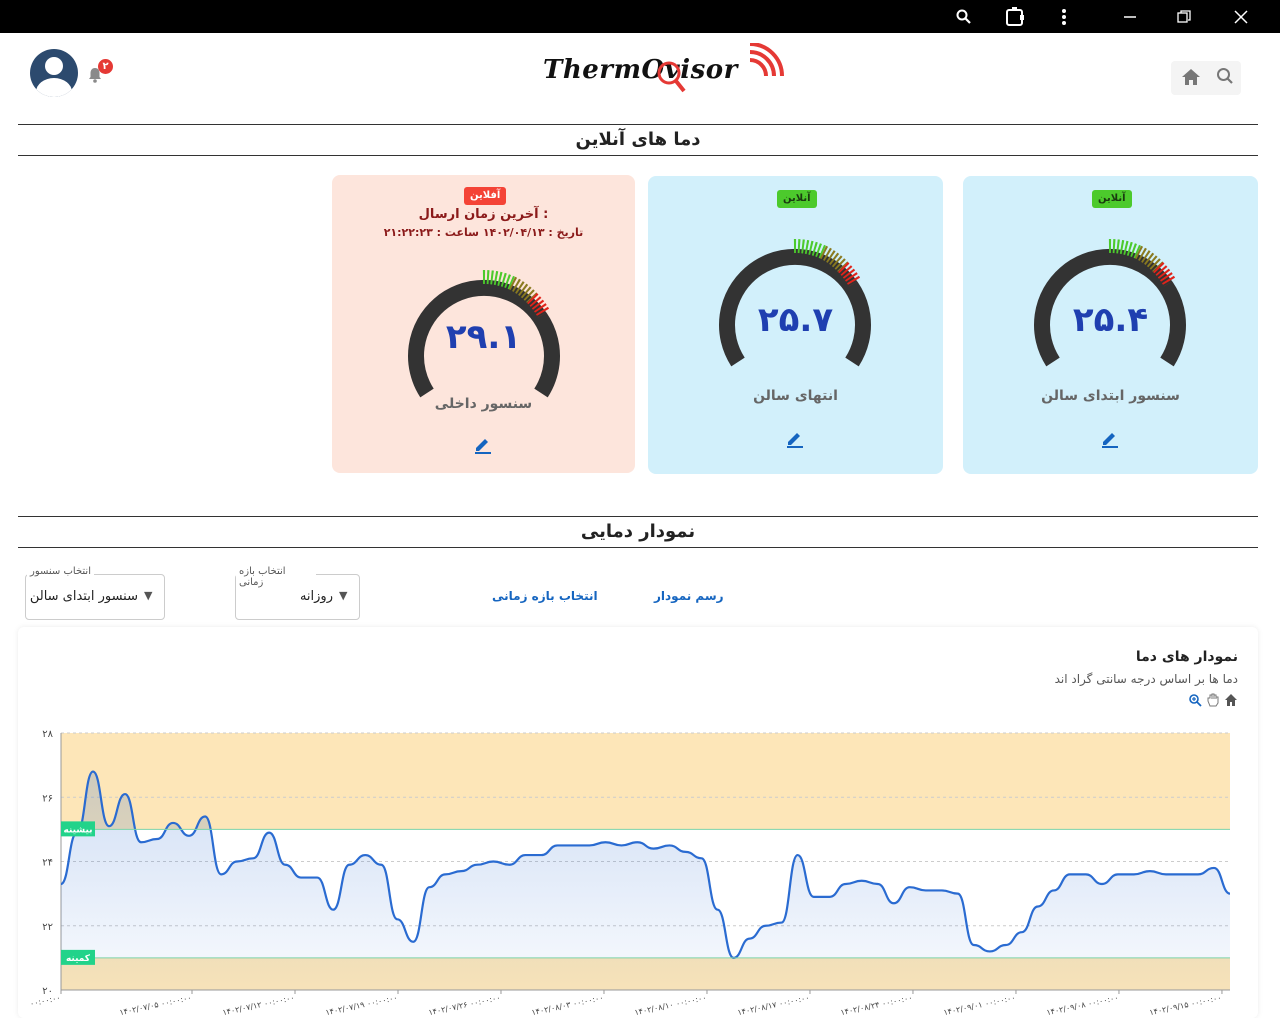  I want to click on y-tick-label: ۲۴, so click(47, 863).